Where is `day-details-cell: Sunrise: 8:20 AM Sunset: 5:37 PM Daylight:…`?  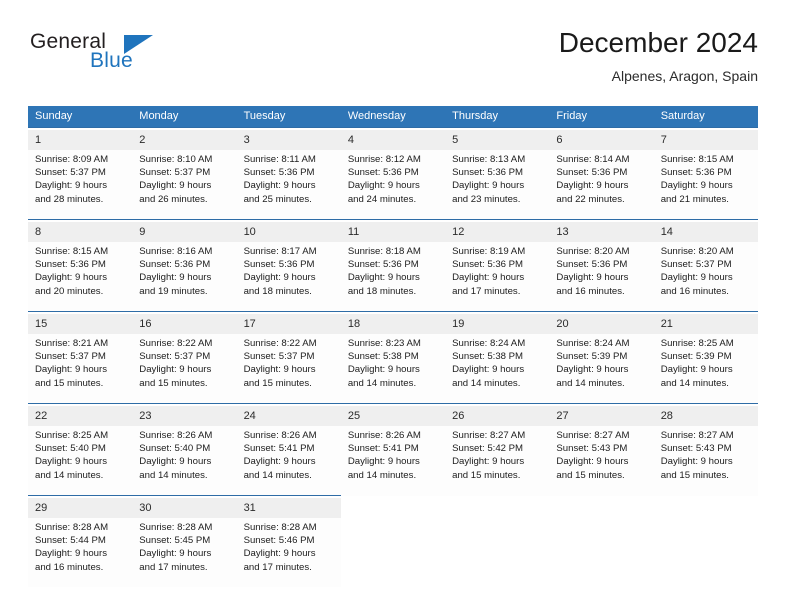
day-details-cell: Sunrise: 8:20 AM Sunset: 5:37 PM Daylight:… is located at coordinates (705, 277).